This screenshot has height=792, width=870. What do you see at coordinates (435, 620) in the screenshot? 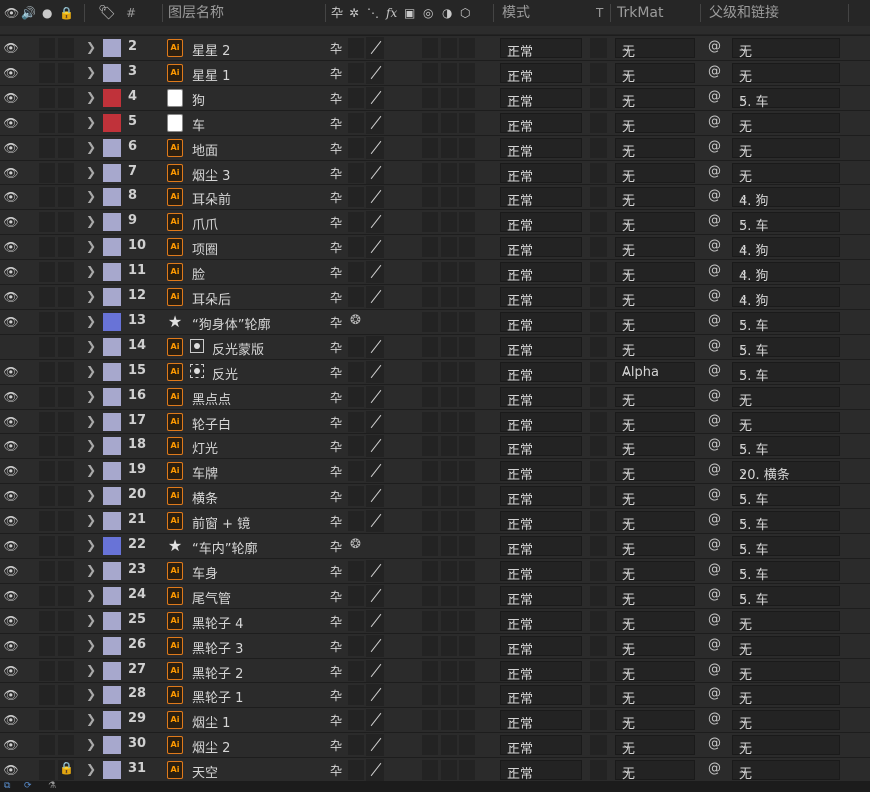
I see `layer-row: 👁 ❯ 25 Ai 黑轮子 4 卆 正常 ⌄ 无 ⌄ @ 无 ⌄` at bounding box center [435, 620].